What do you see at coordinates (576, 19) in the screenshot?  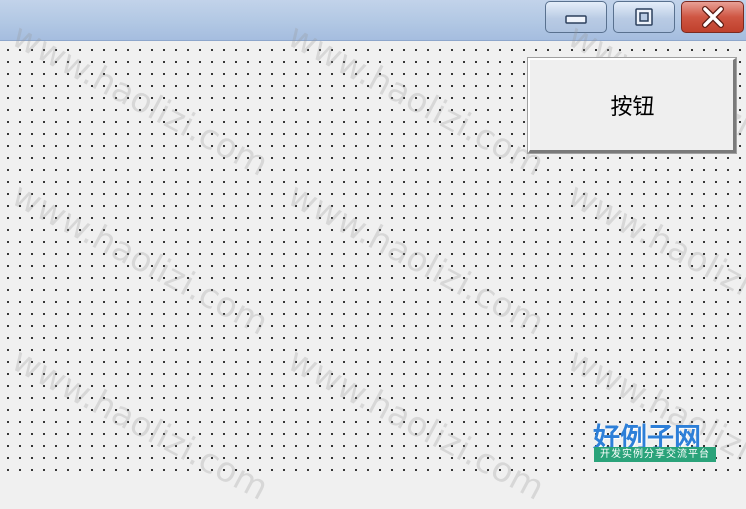 I see `minimize-icon` at bounding box center [576, 19].